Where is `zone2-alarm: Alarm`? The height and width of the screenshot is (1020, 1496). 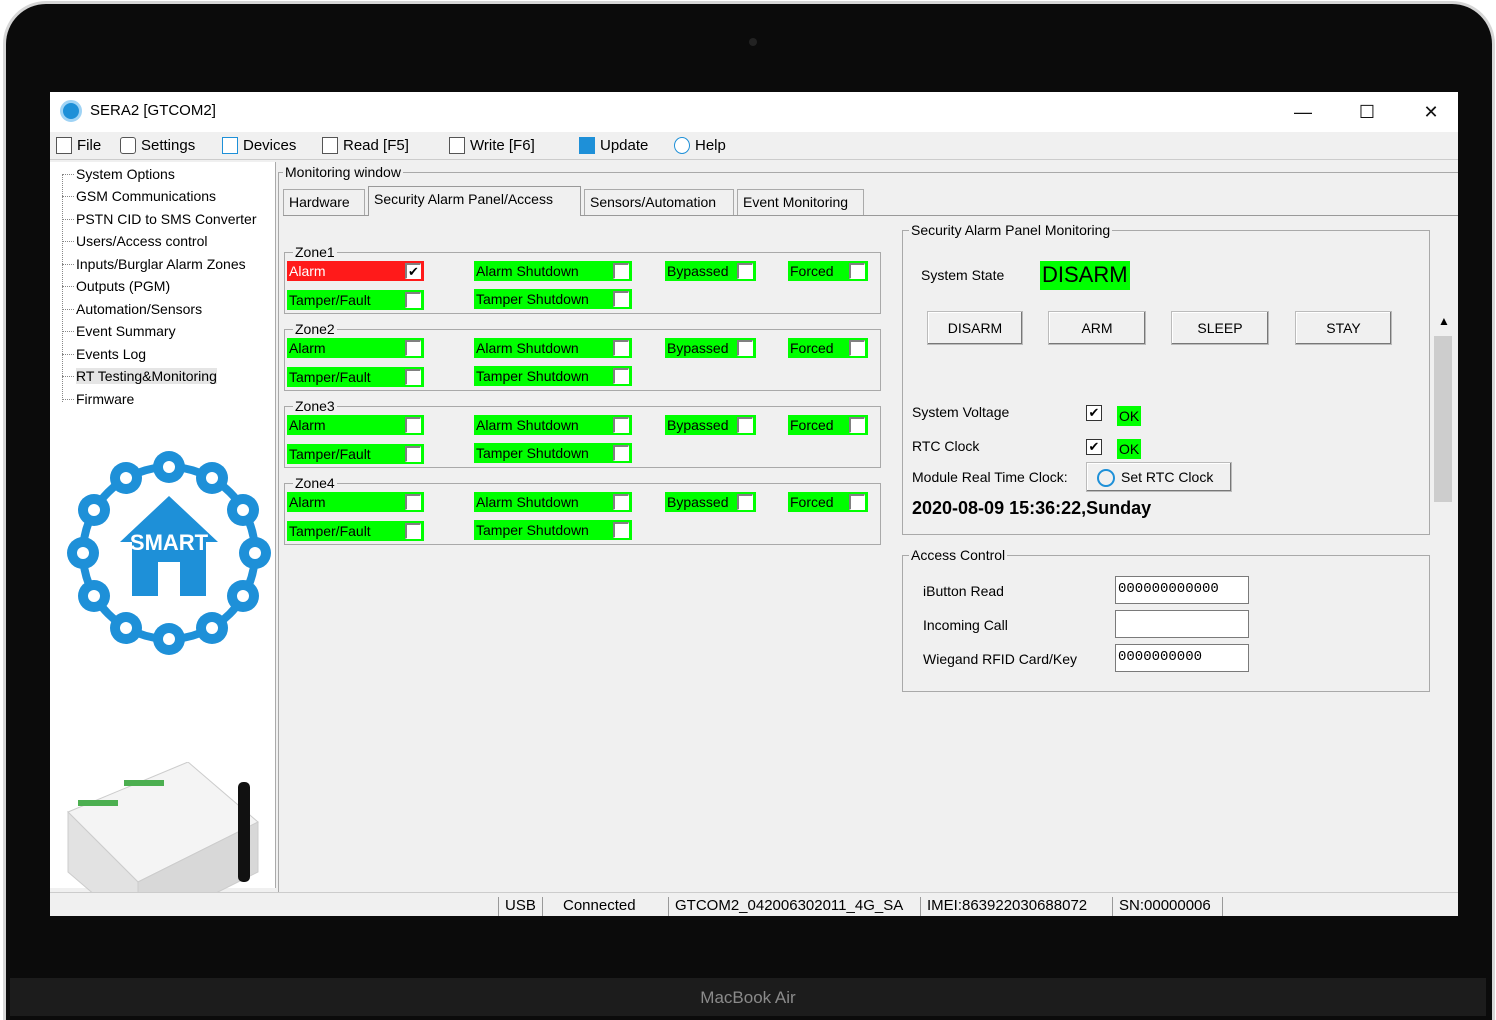 zone2-alarm: Alarm is located at coordinates (355, 348).